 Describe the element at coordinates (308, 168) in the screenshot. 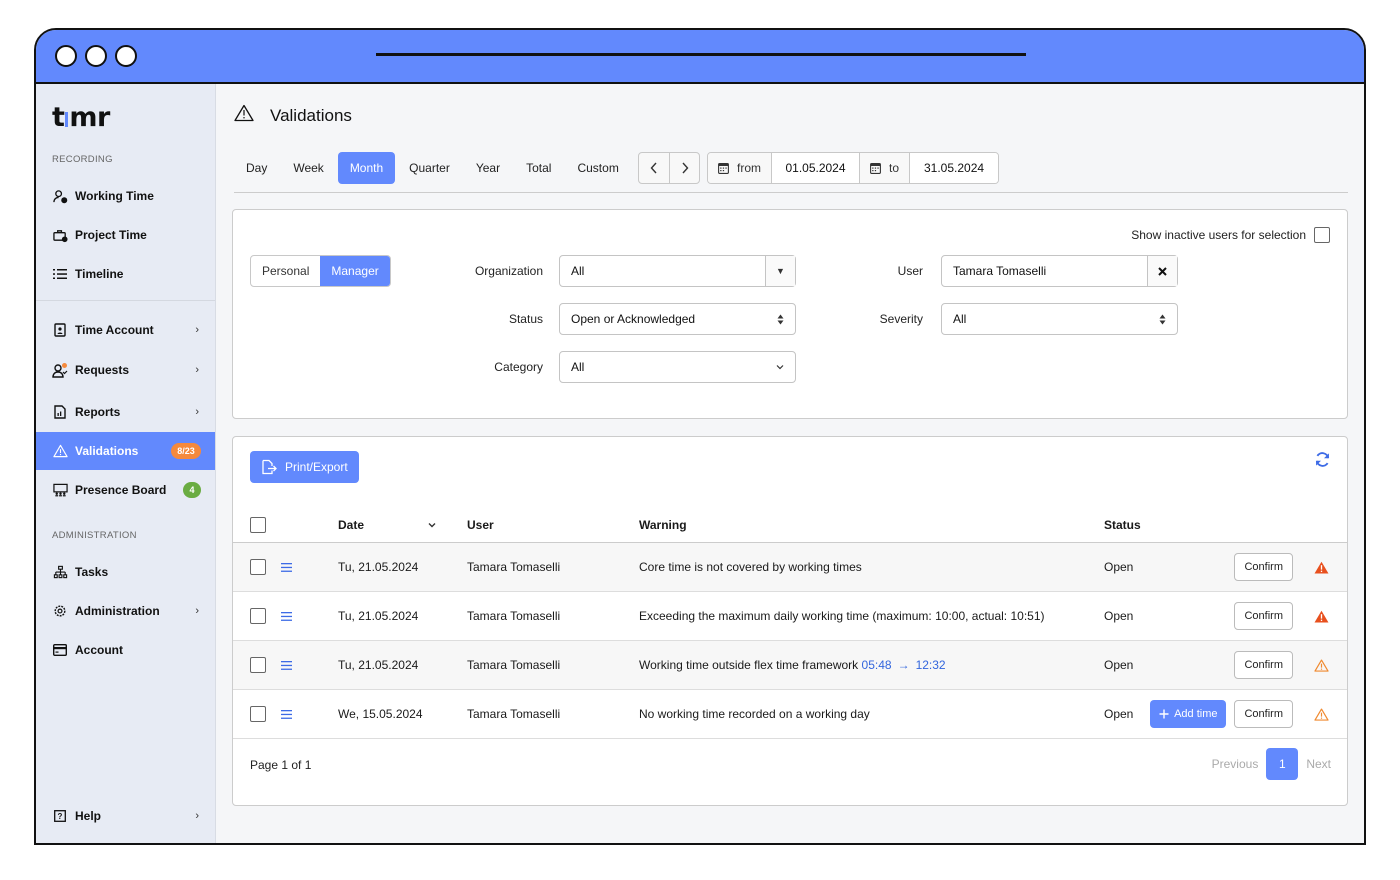

I see `tab-week: Week` at that location.